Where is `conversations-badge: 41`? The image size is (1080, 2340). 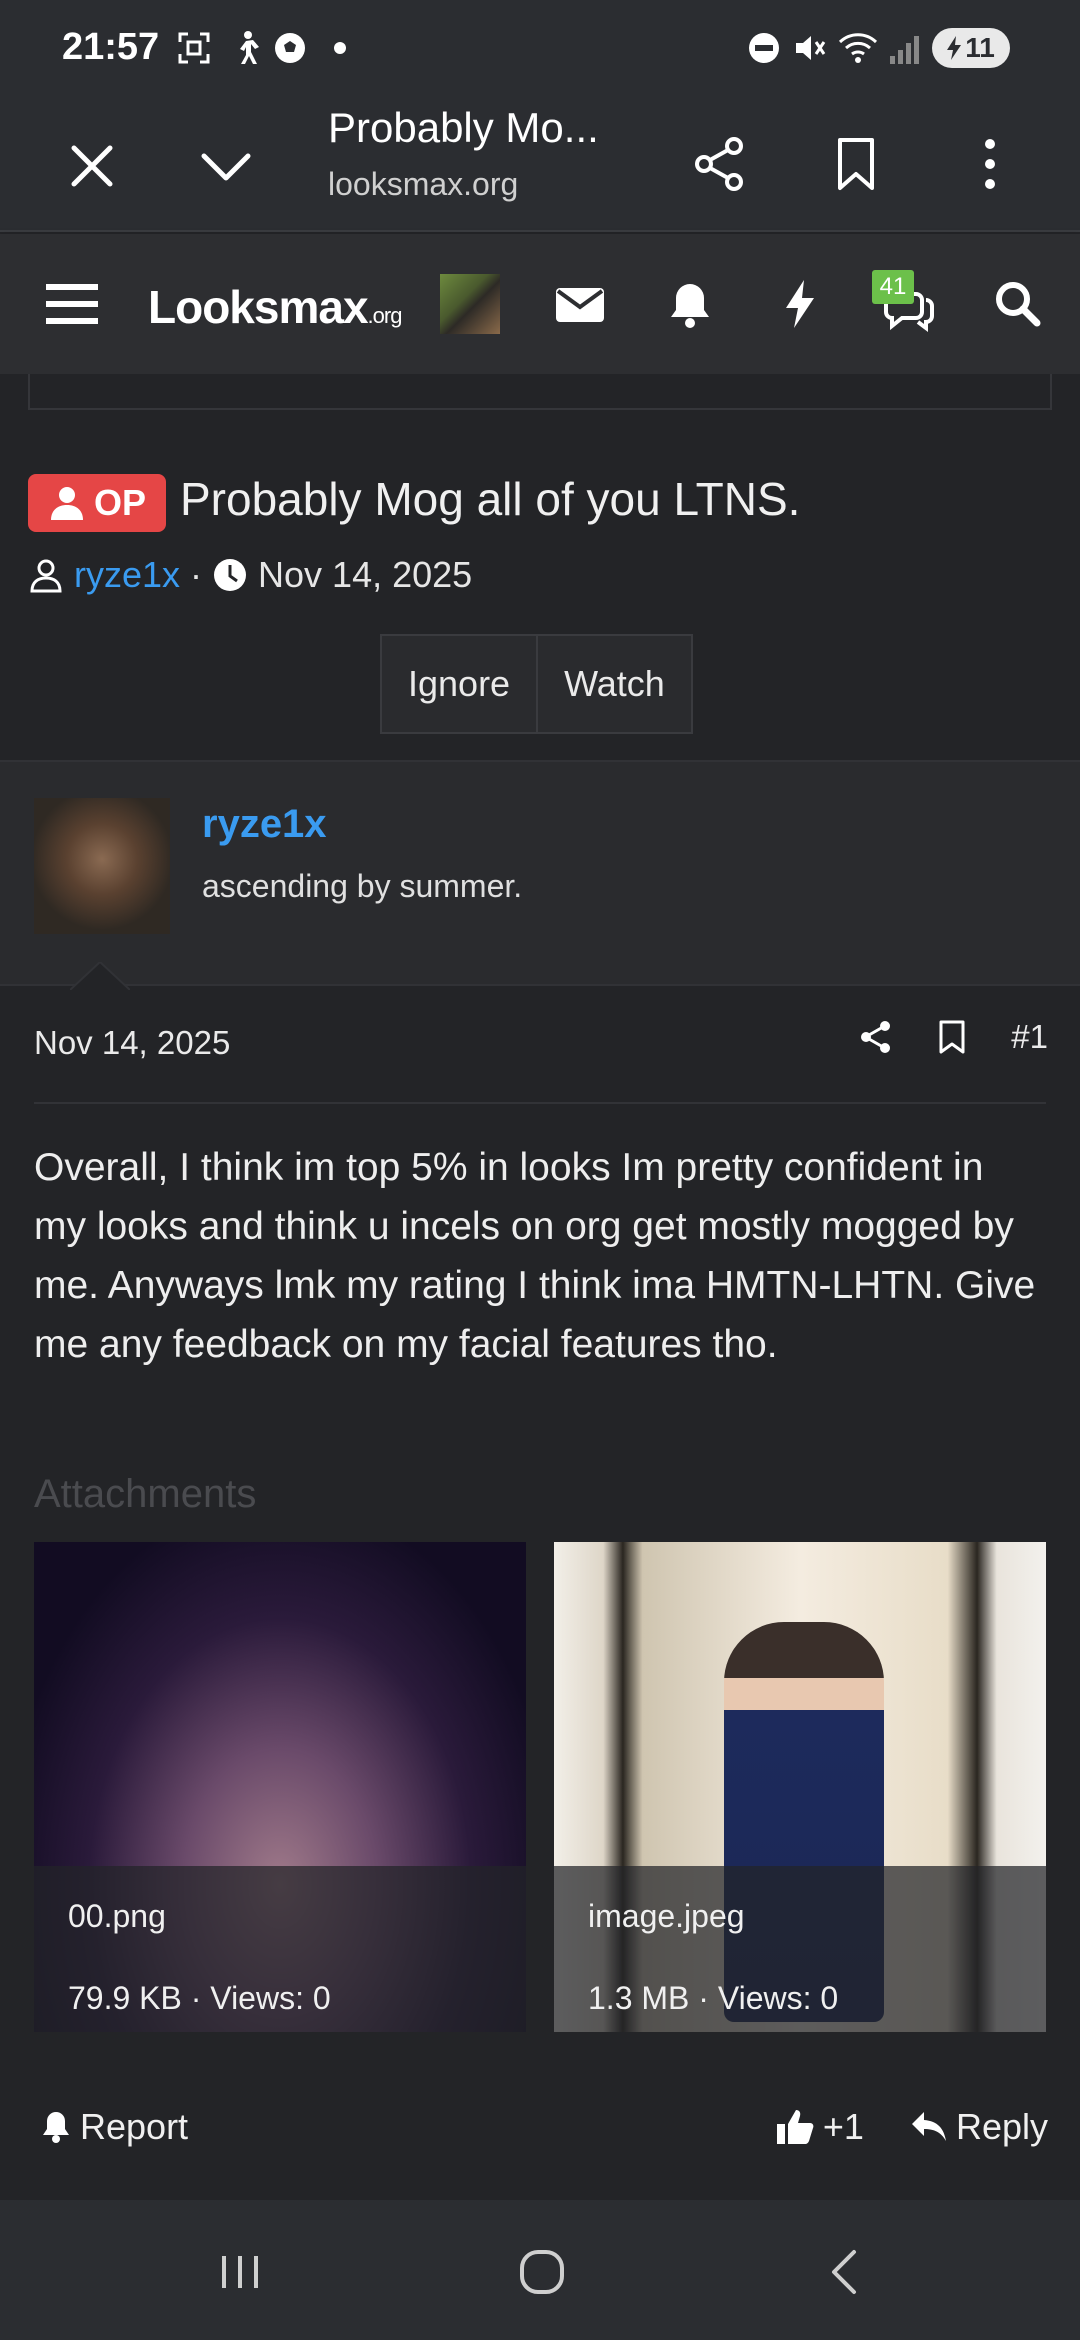 conversations-badge: 41 is located at coordinates (893, 287).